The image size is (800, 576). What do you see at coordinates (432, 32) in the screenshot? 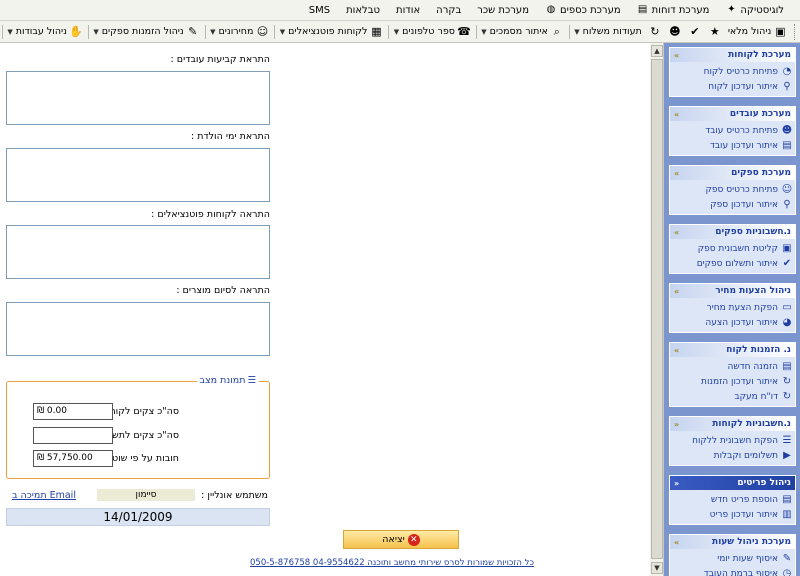
I see `toolbar-item-7: ☎ ספר טלפונים ▼` at bounding box center [432, 32].